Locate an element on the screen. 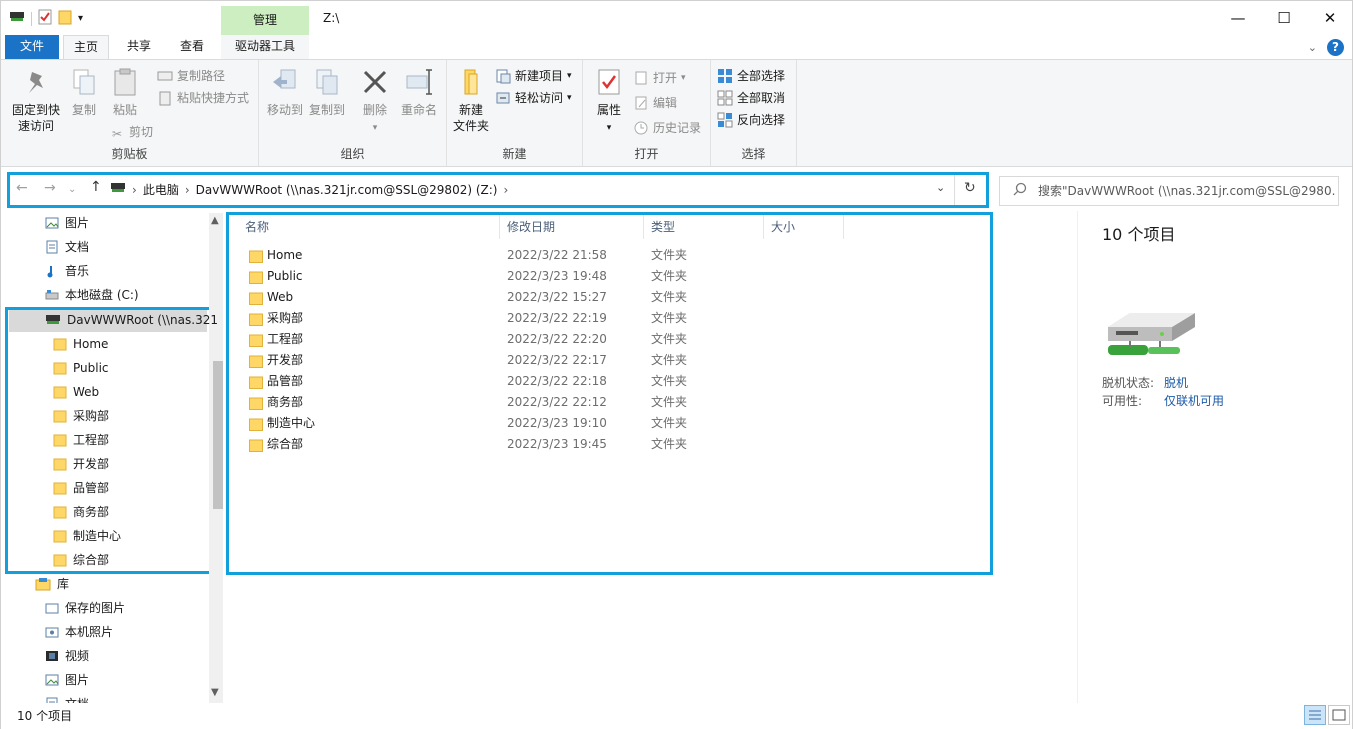  up-arrow-icon: ↑ is located at coordinates (96, 187).